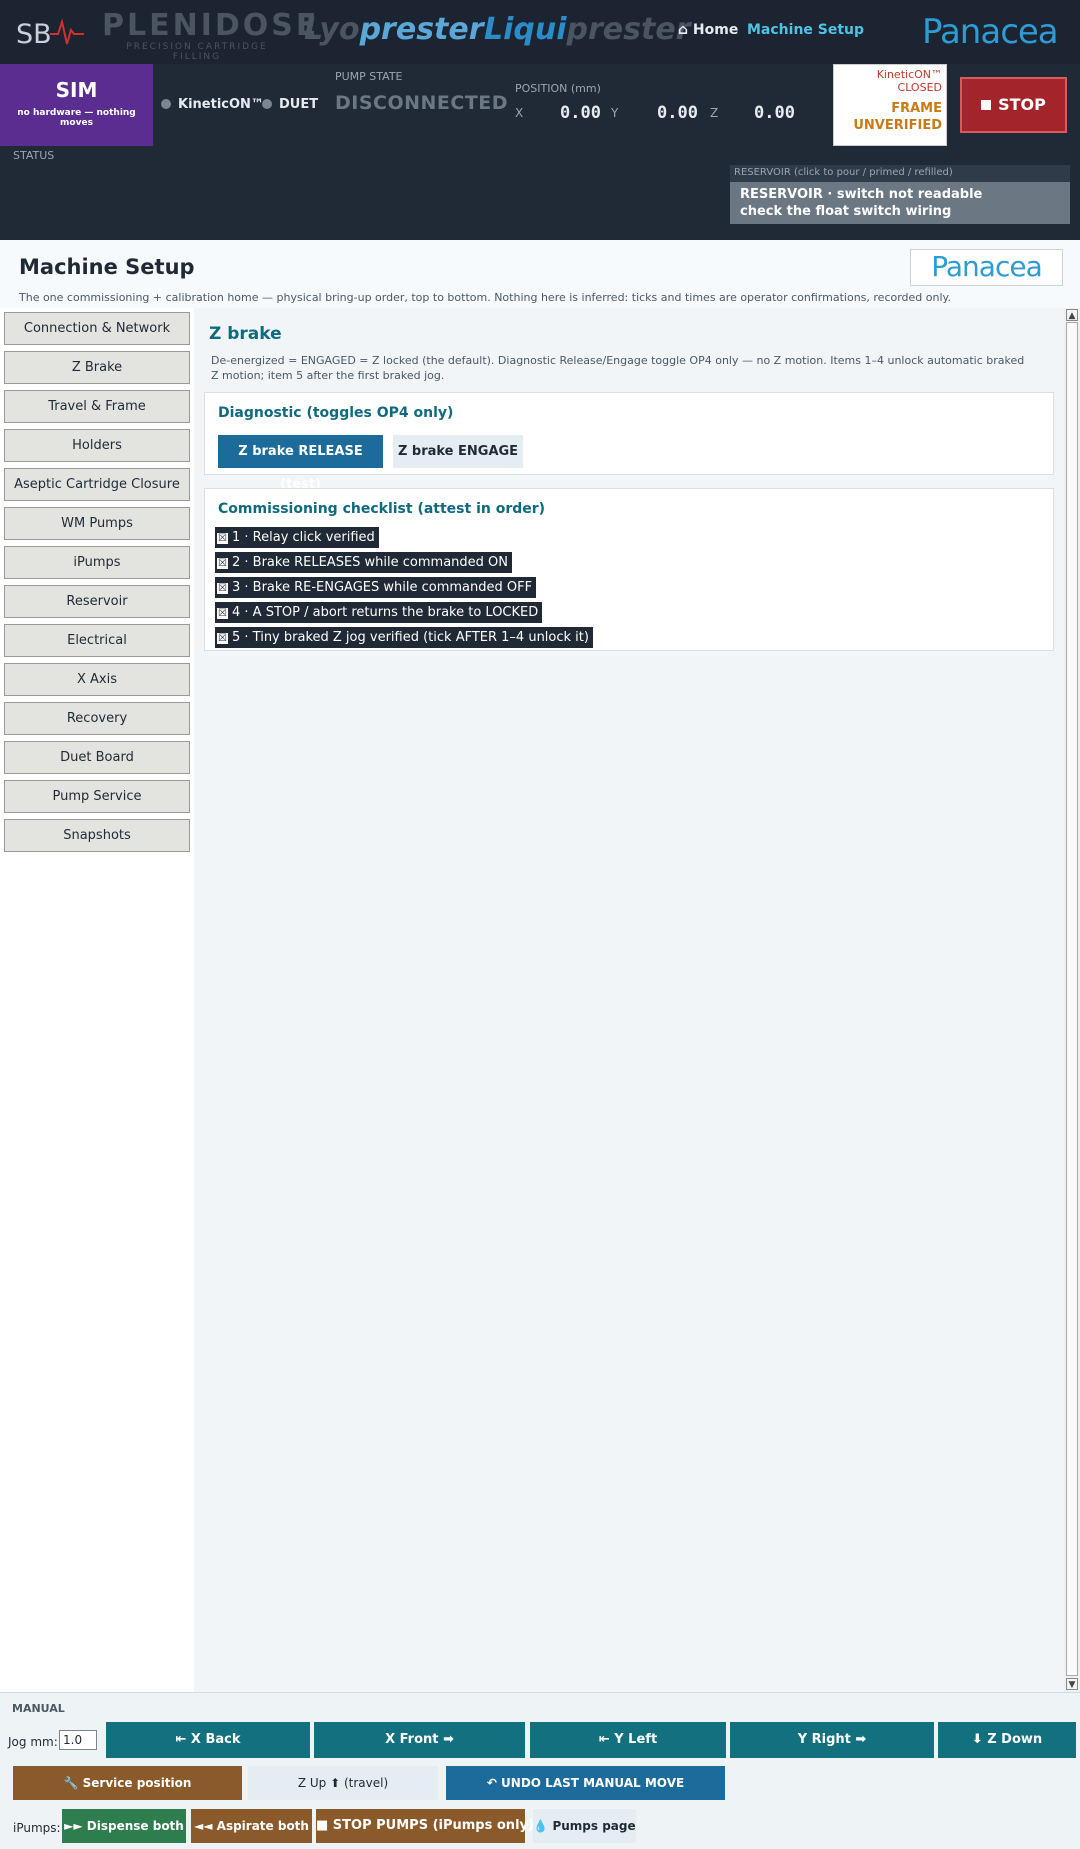 This screenshot has height=1849, width=1080. Describe the element at coordinates (38, 1708) in the screenshot. I see `manual-label: MANUAL` at that location.